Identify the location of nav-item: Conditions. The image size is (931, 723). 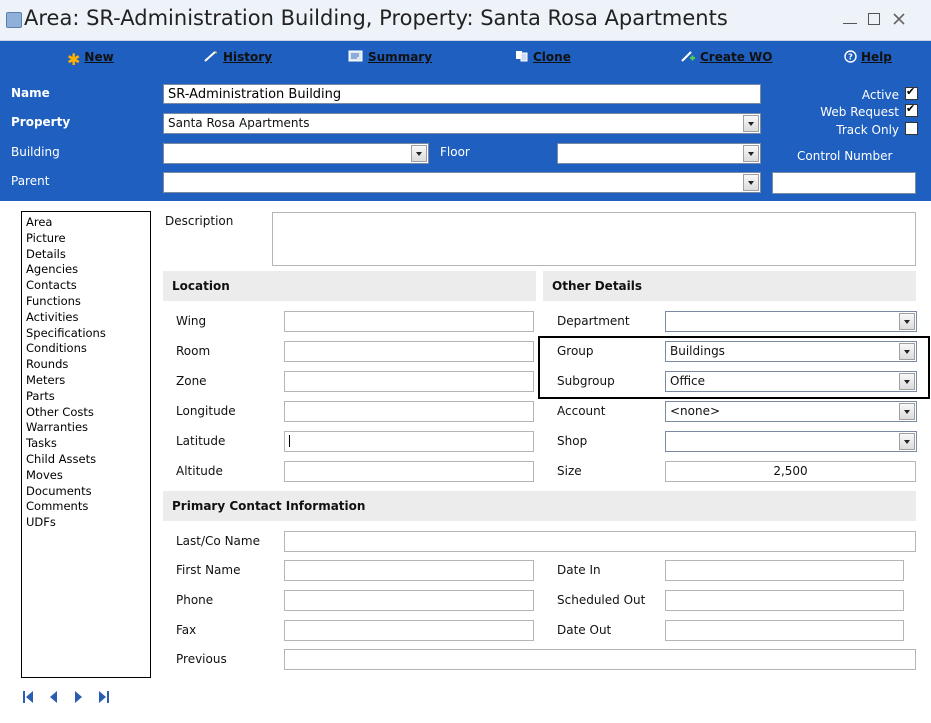
(86, 349).